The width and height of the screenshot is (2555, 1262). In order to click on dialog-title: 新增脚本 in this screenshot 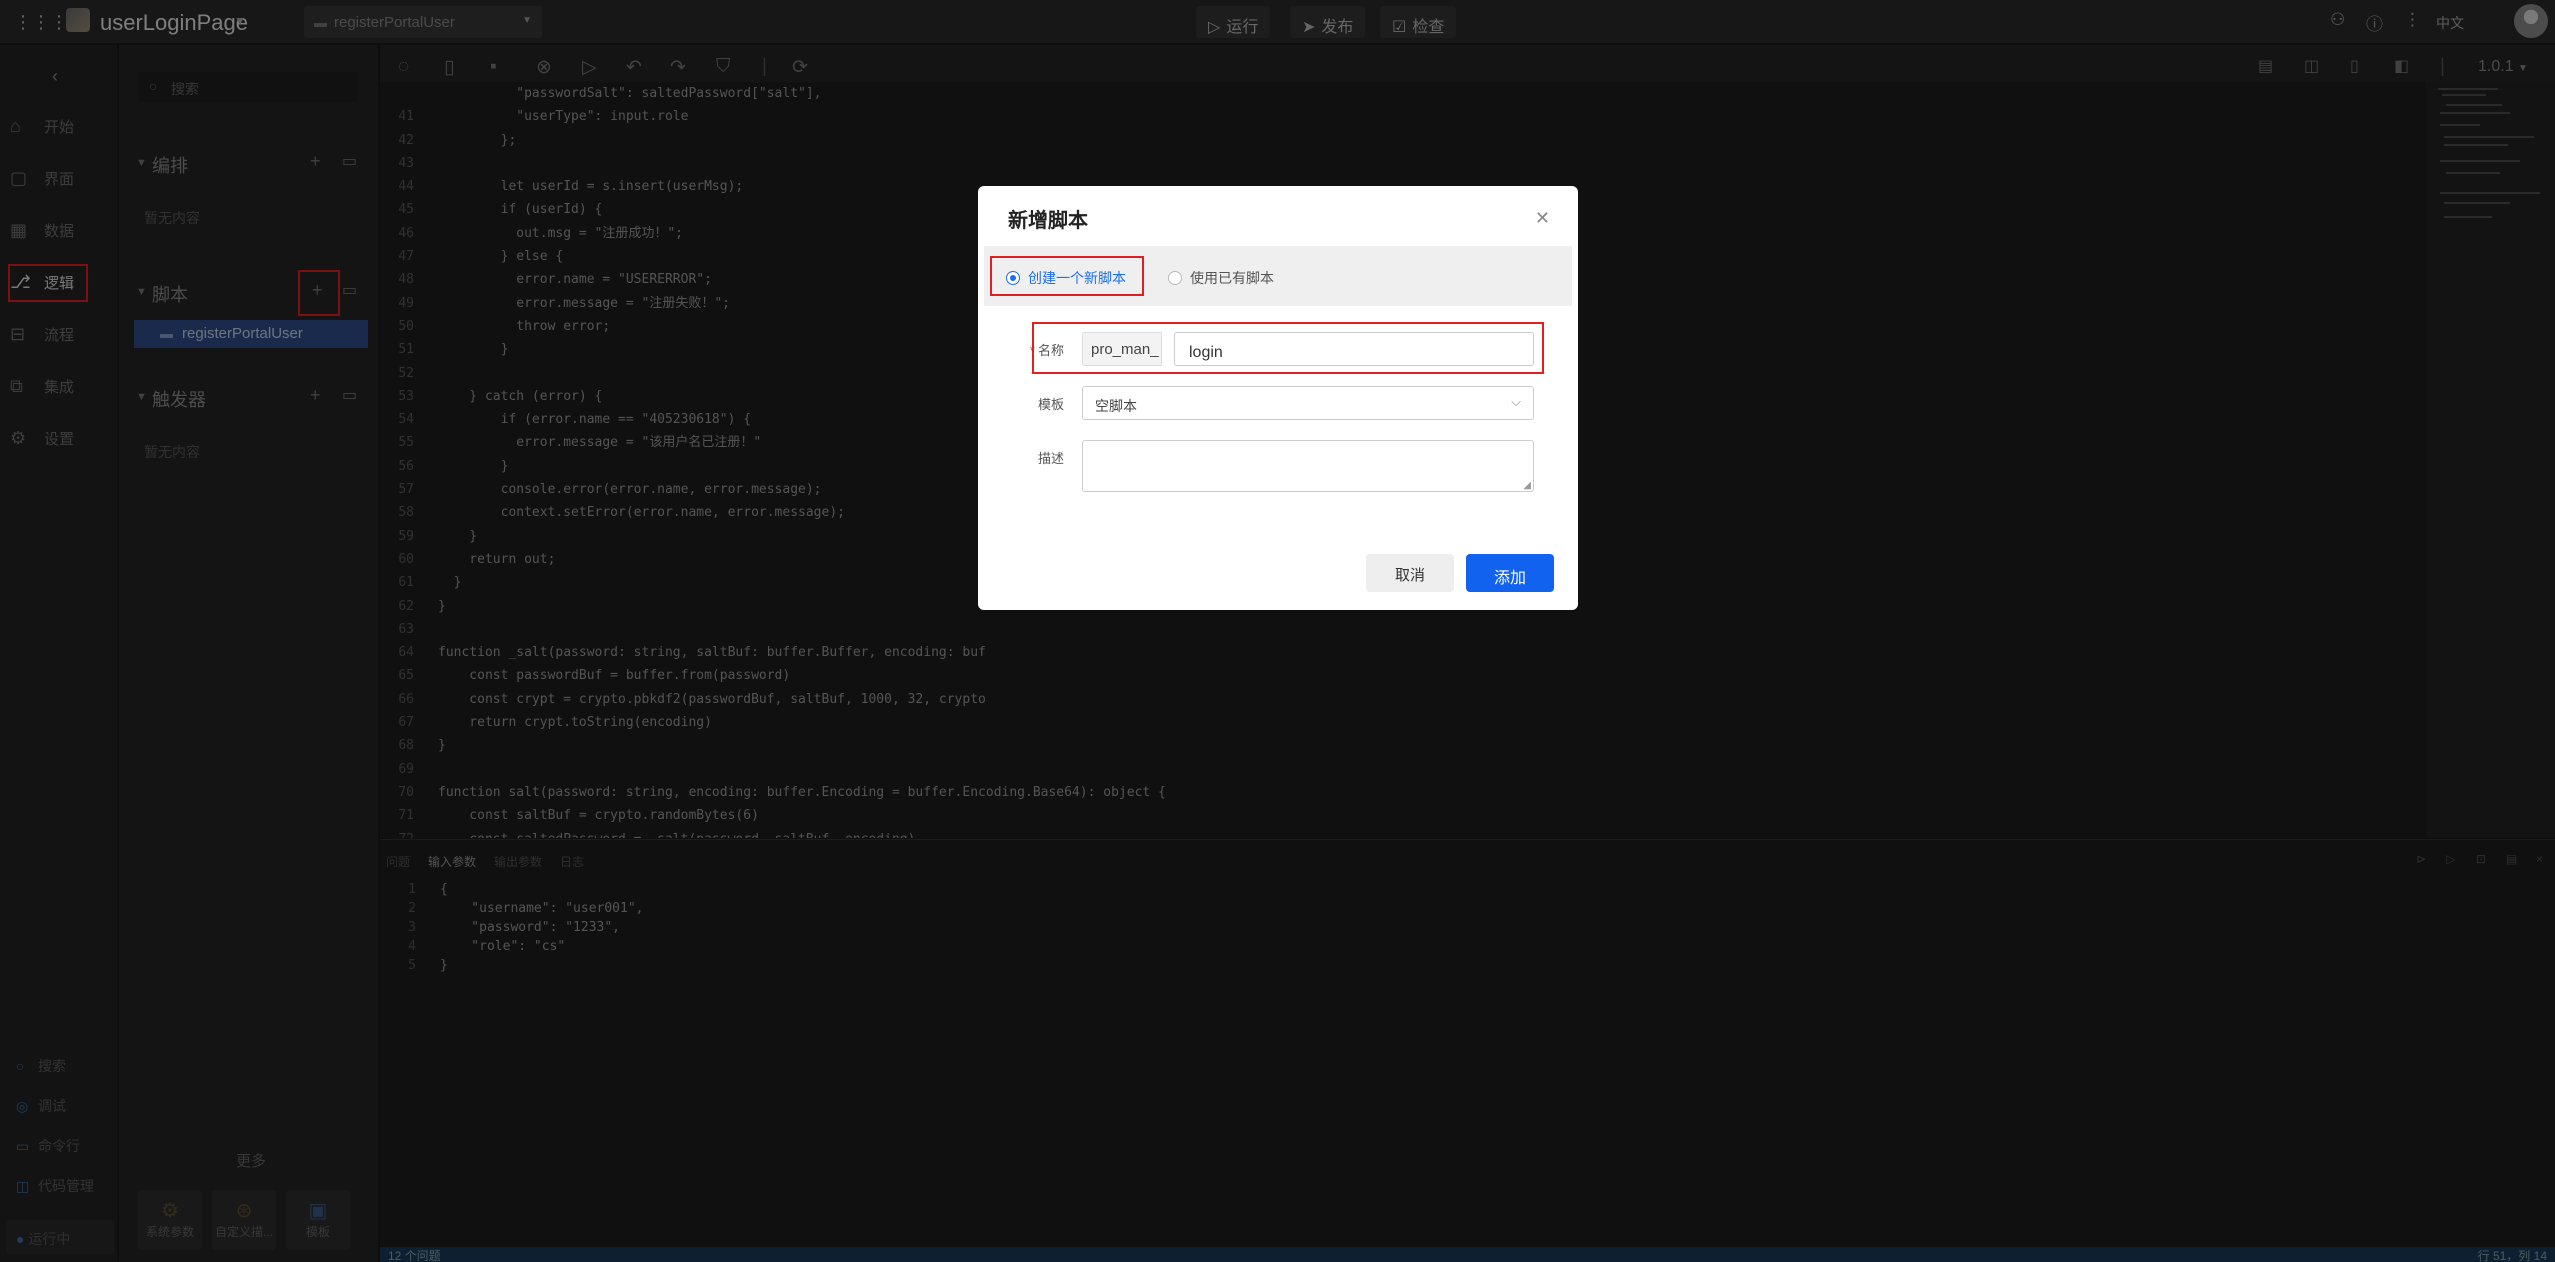, I will do `click(1048, 221)`.